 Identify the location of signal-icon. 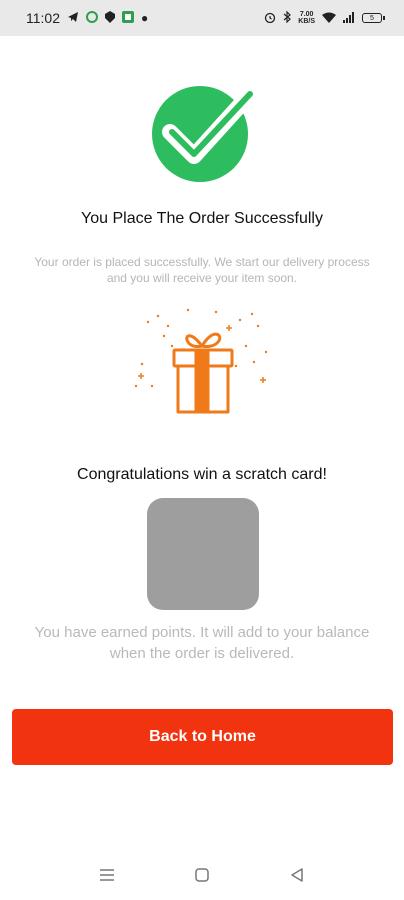
(349, 18).